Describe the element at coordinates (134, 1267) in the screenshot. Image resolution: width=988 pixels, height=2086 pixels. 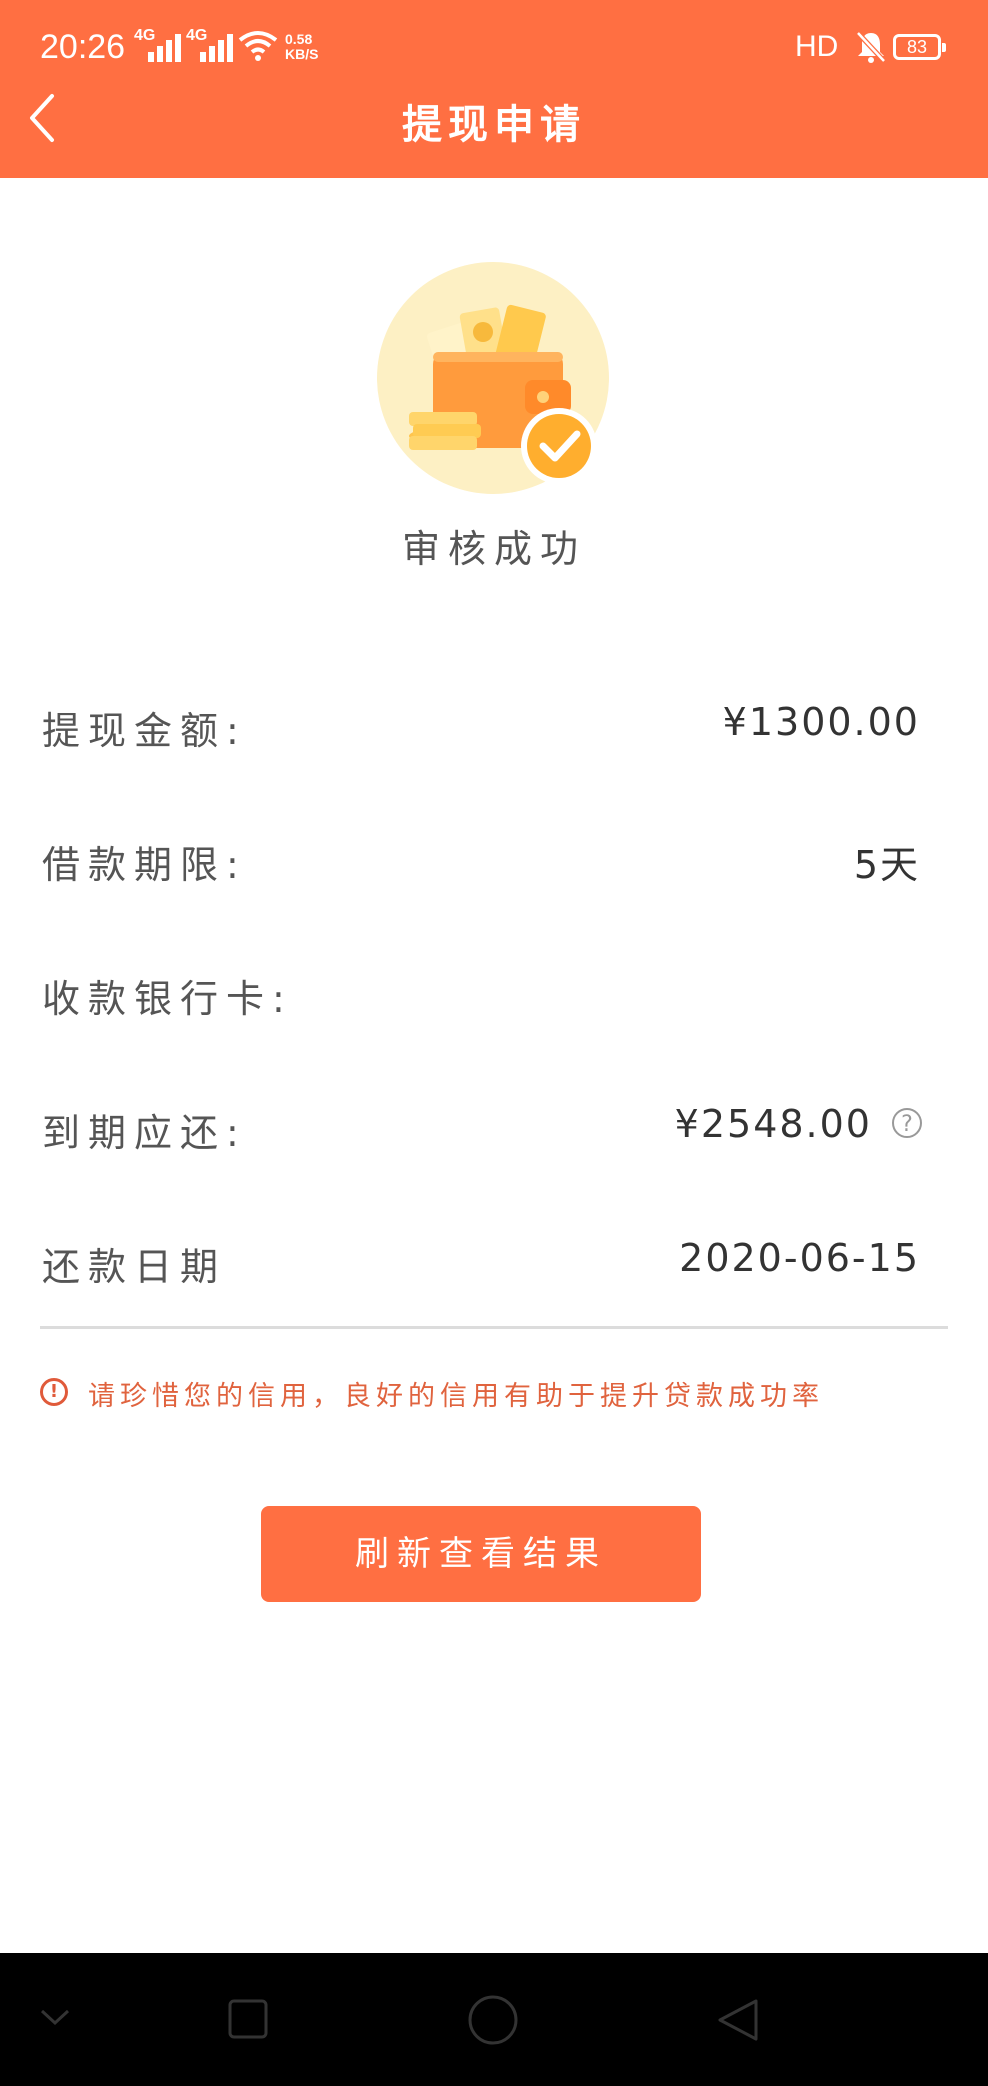
I see `detail-label: 还款日期` at that location.